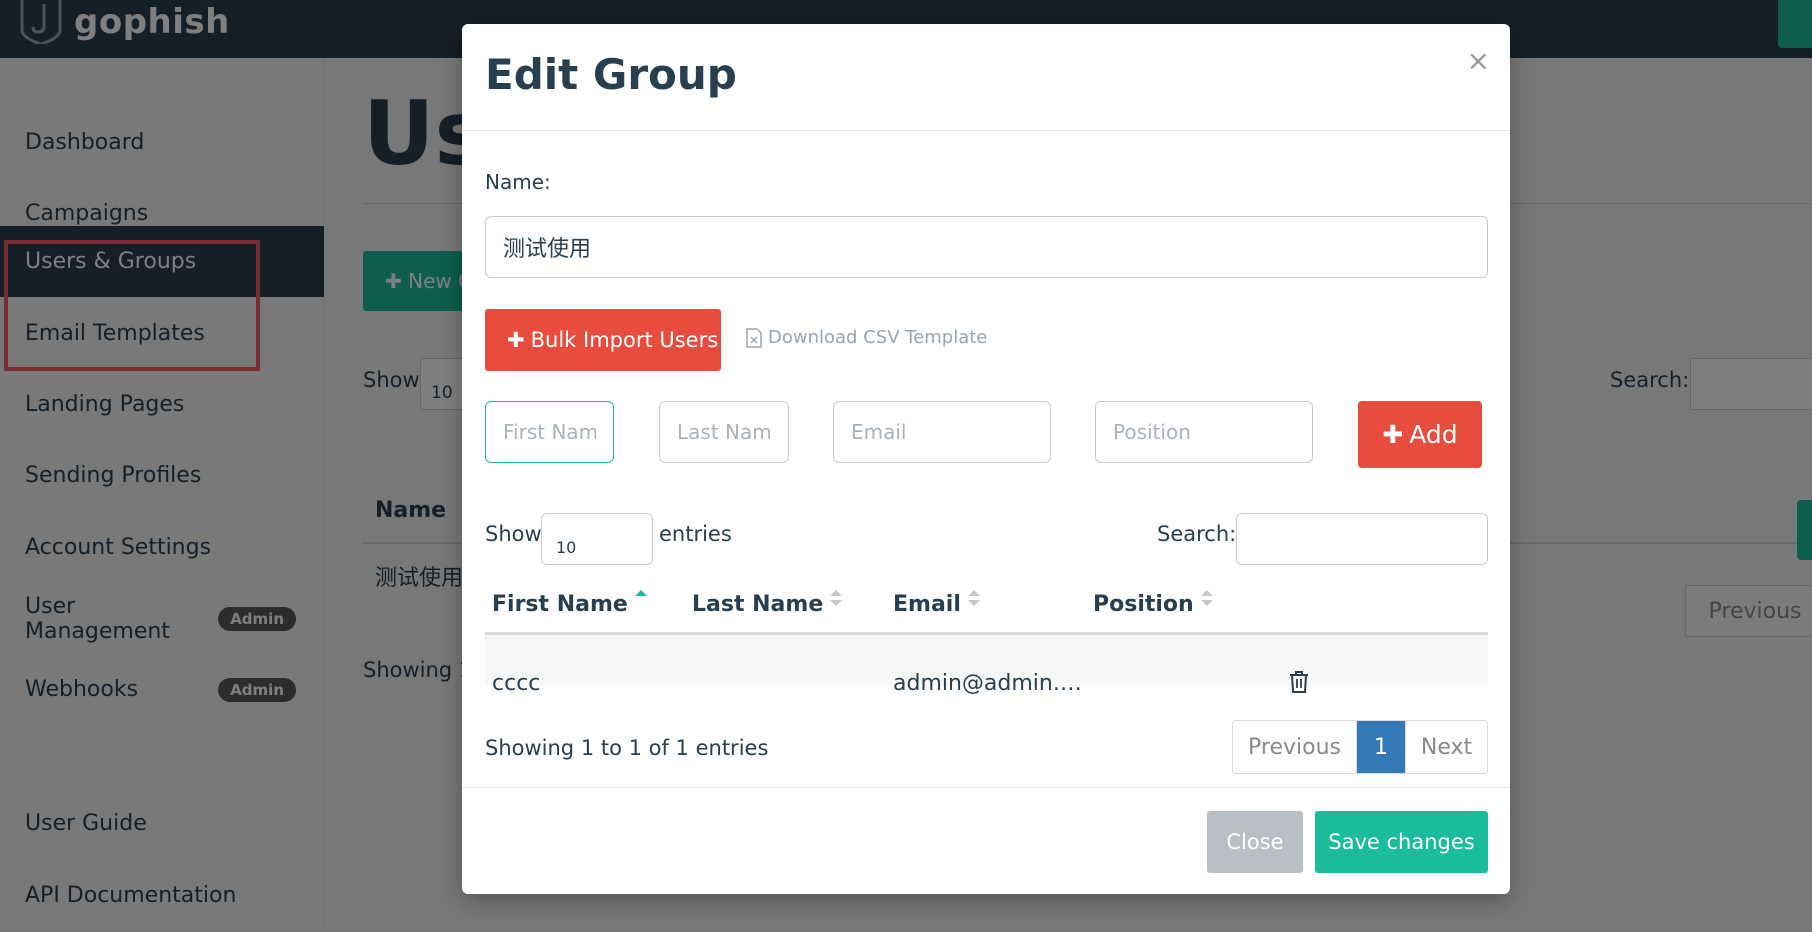  I want to click on position-input, so click(1204, 432).